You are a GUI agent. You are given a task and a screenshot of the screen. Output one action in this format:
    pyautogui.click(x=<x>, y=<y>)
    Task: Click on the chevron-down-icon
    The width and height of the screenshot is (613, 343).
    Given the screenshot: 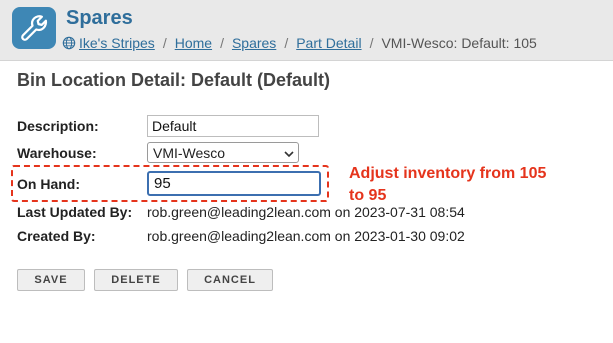 What is the action you would take?
    pyautogui.click(x=289, y=153)
    